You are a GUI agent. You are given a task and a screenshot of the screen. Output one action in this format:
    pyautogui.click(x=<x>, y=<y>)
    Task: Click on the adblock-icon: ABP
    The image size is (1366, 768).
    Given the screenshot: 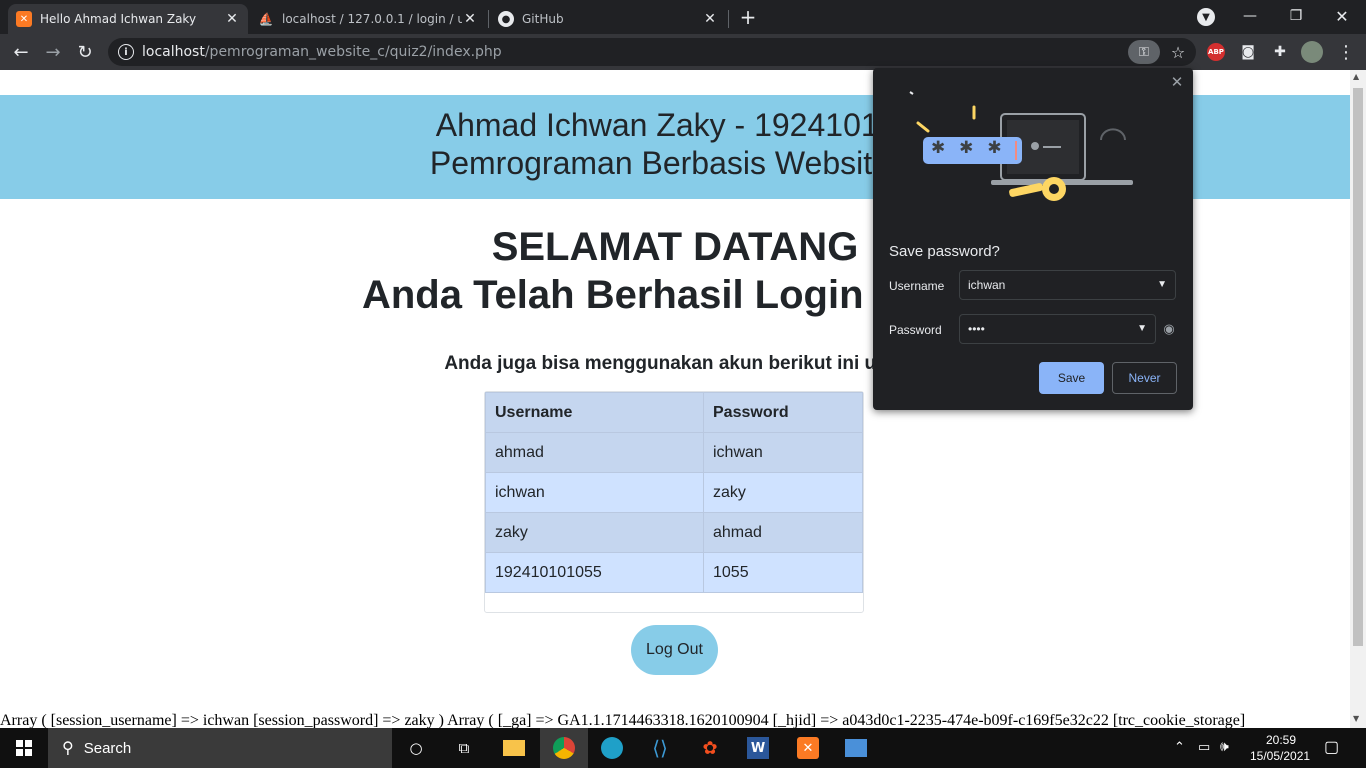 What is the action you would take?
    pyautogui.click(x=1216, y=52)
    